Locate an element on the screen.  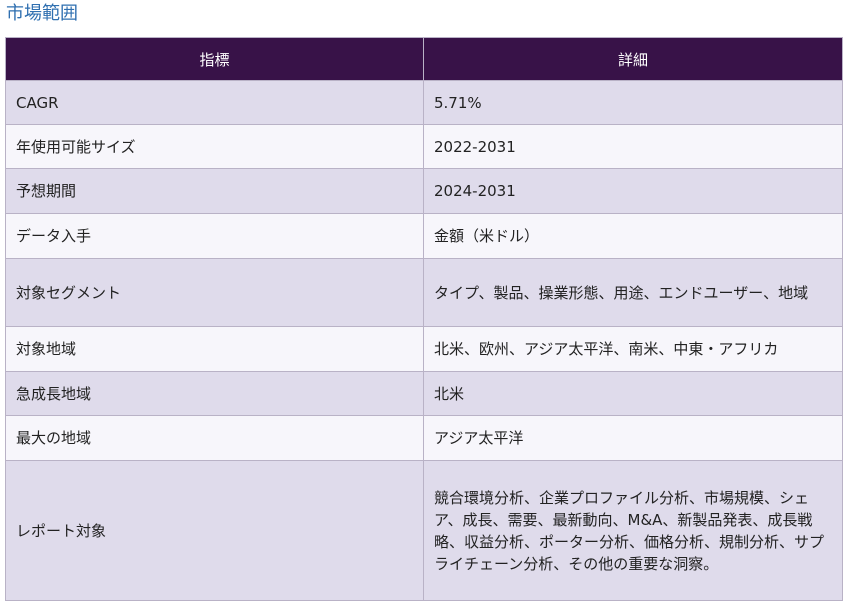
header-details: 詳細 is located at coordinates (633, 59).